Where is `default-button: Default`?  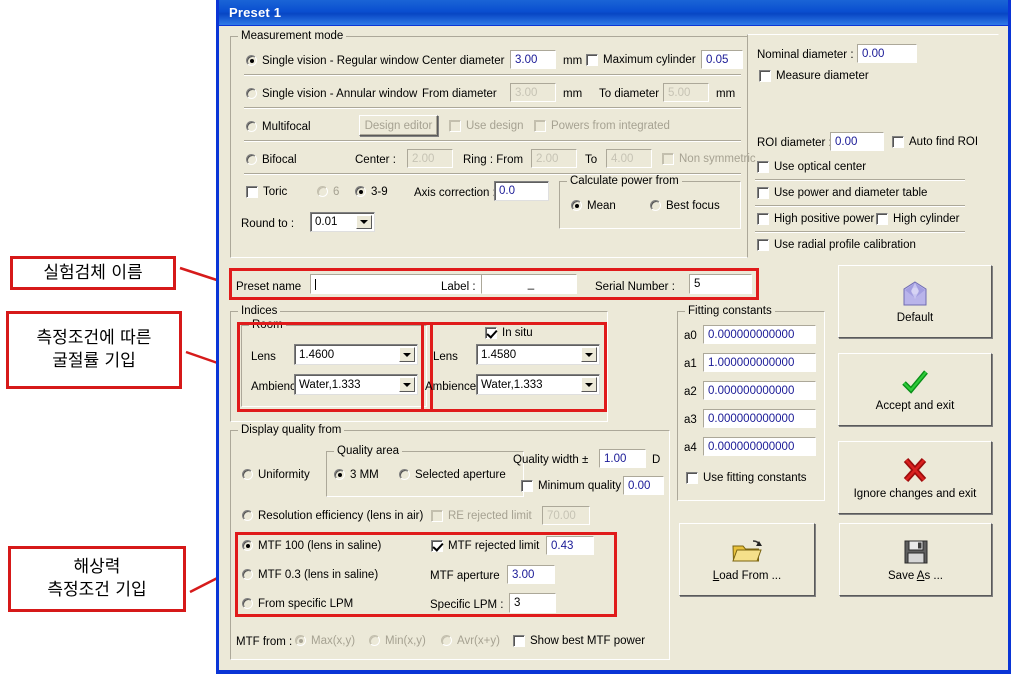
default-button: Default is located at coordinates (915, 301).